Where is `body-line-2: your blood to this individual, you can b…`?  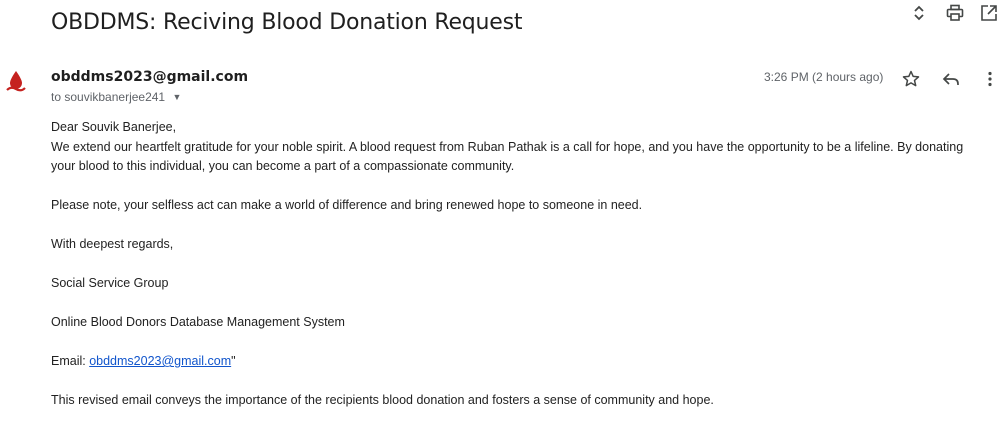
body-line-2: your blood to this individual, you can b… is located at coordinates (283, 166).